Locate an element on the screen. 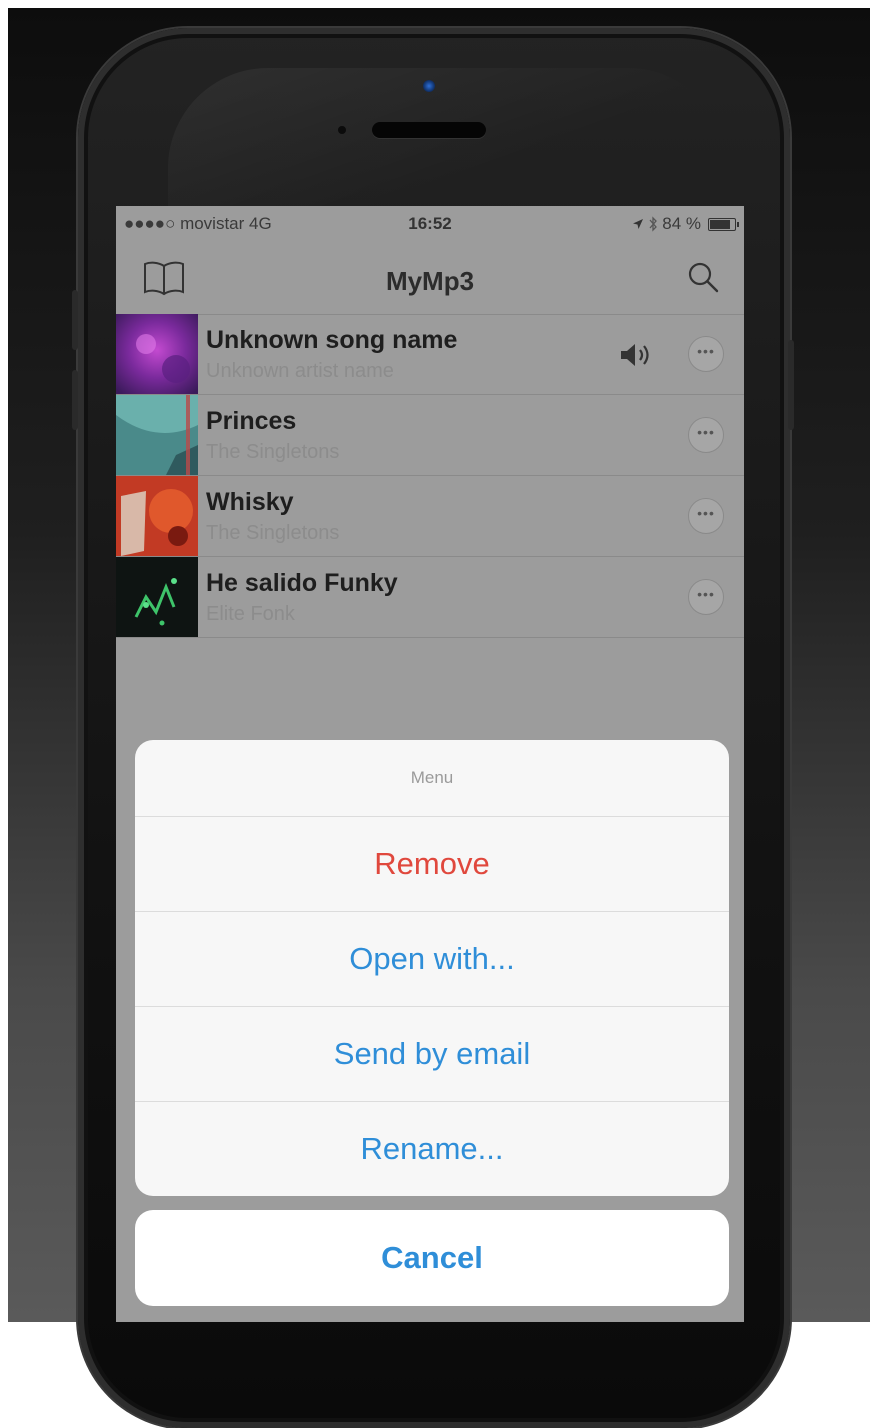 Image resolution: width=870 pixels, height=1428 pixels. front-camera is located at coordinates (429, 86).